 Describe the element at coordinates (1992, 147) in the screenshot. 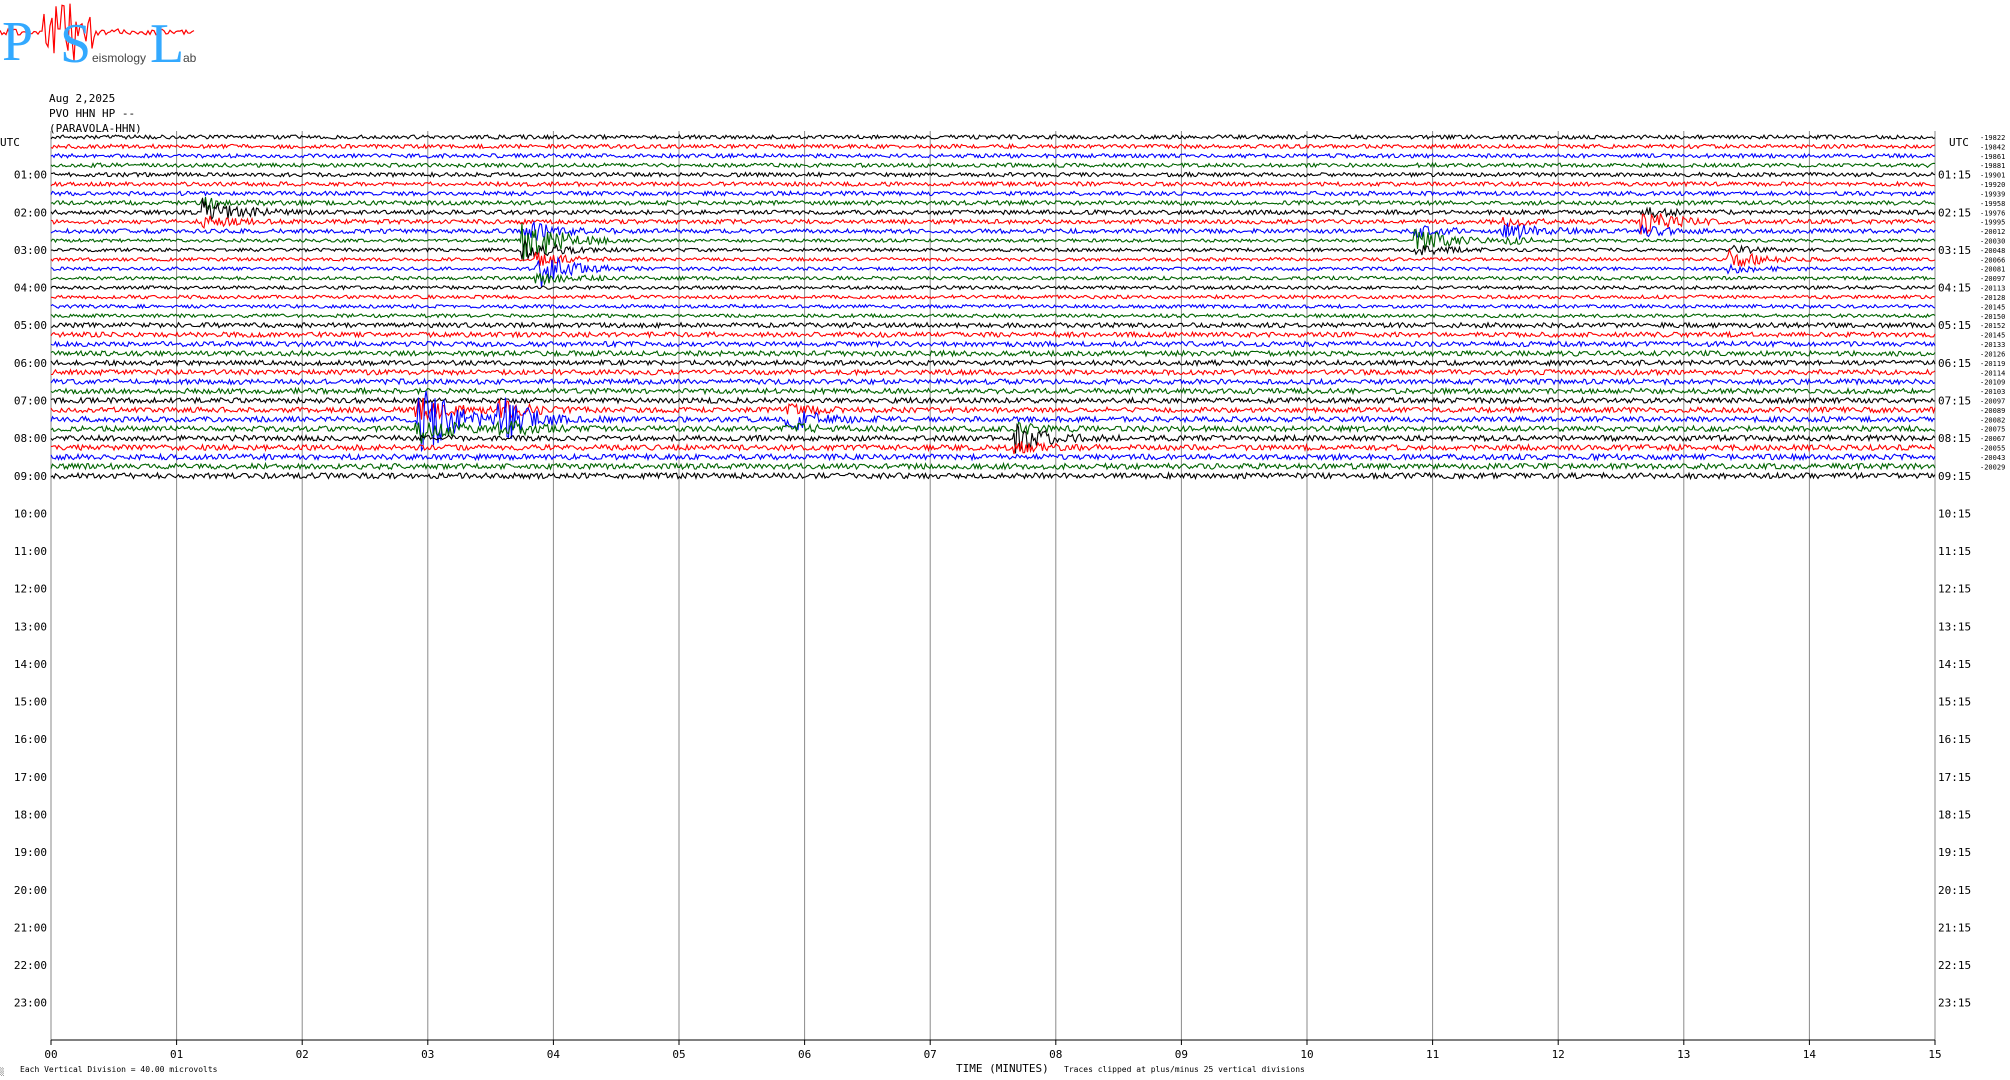

I see `trace-offset-label: -19842` at that location.